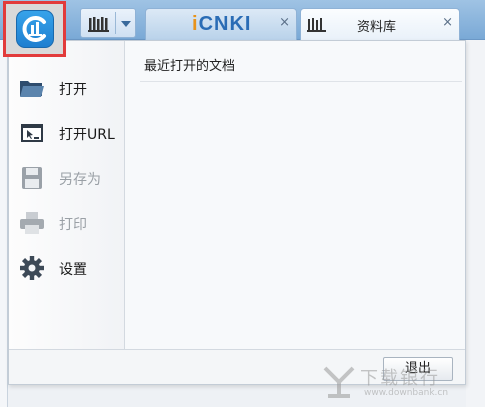  Describe the element at coordinates (475, 223) in the screenshot. I see `background-window-right` at that location.